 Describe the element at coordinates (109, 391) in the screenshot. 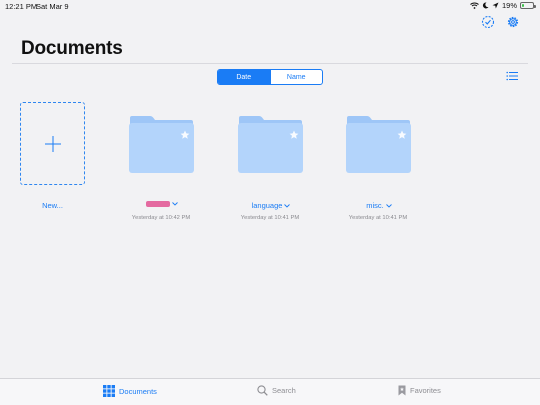

I see `grid-icon` at that location.